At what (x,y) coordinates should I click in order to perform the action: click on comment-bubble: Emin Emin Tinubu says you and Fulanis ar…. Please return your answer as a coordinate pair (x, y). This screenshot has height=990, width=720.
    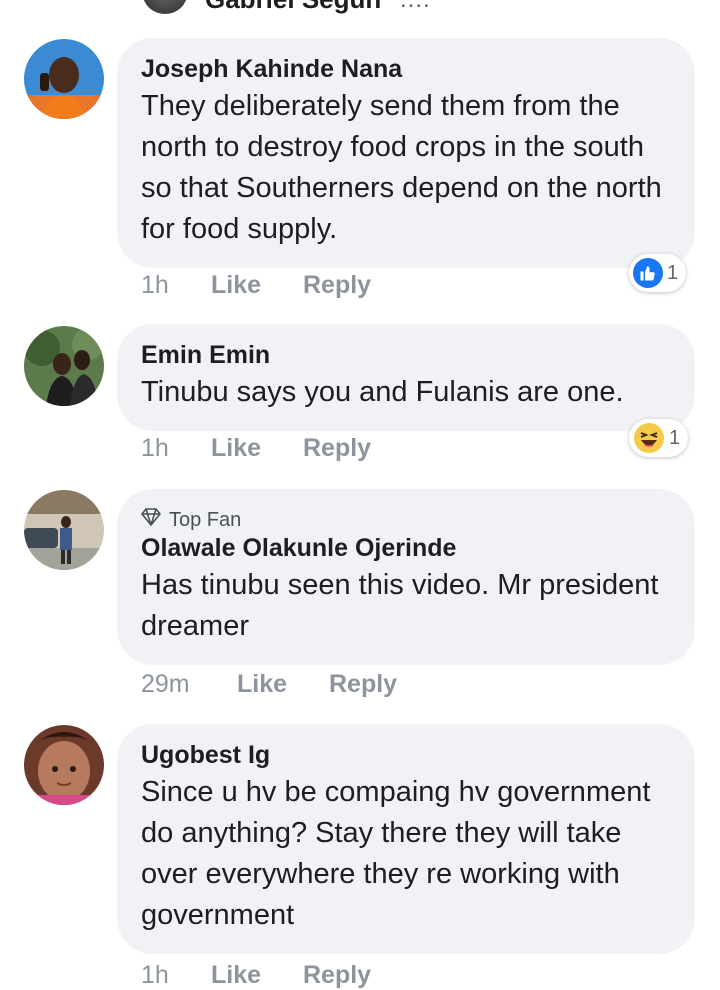
    Looking at the image, I should click on (406, 377).